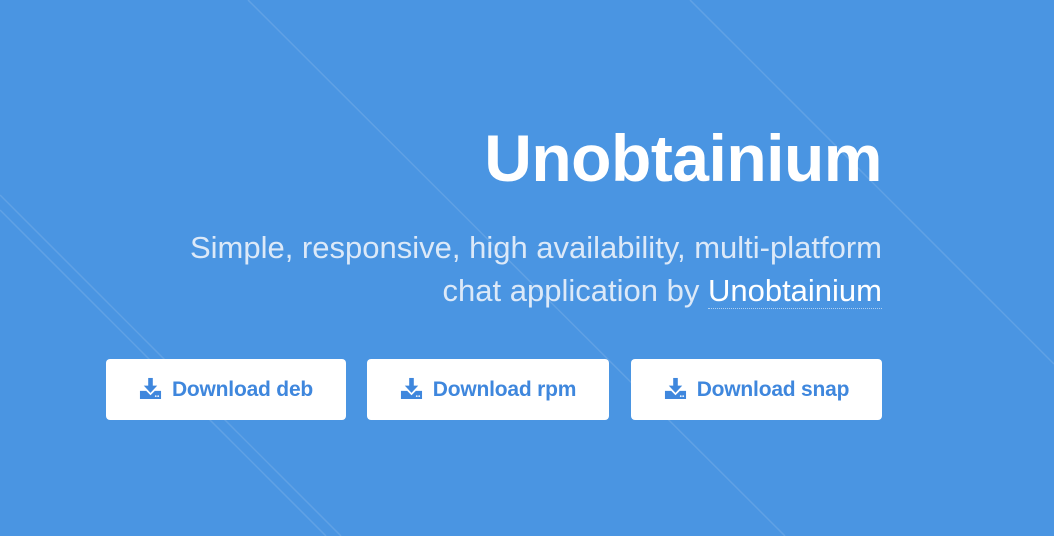 This screenshot has width=1054, height=536. I want to click on download-rpm-button: Download rpm, so click(488, 389).